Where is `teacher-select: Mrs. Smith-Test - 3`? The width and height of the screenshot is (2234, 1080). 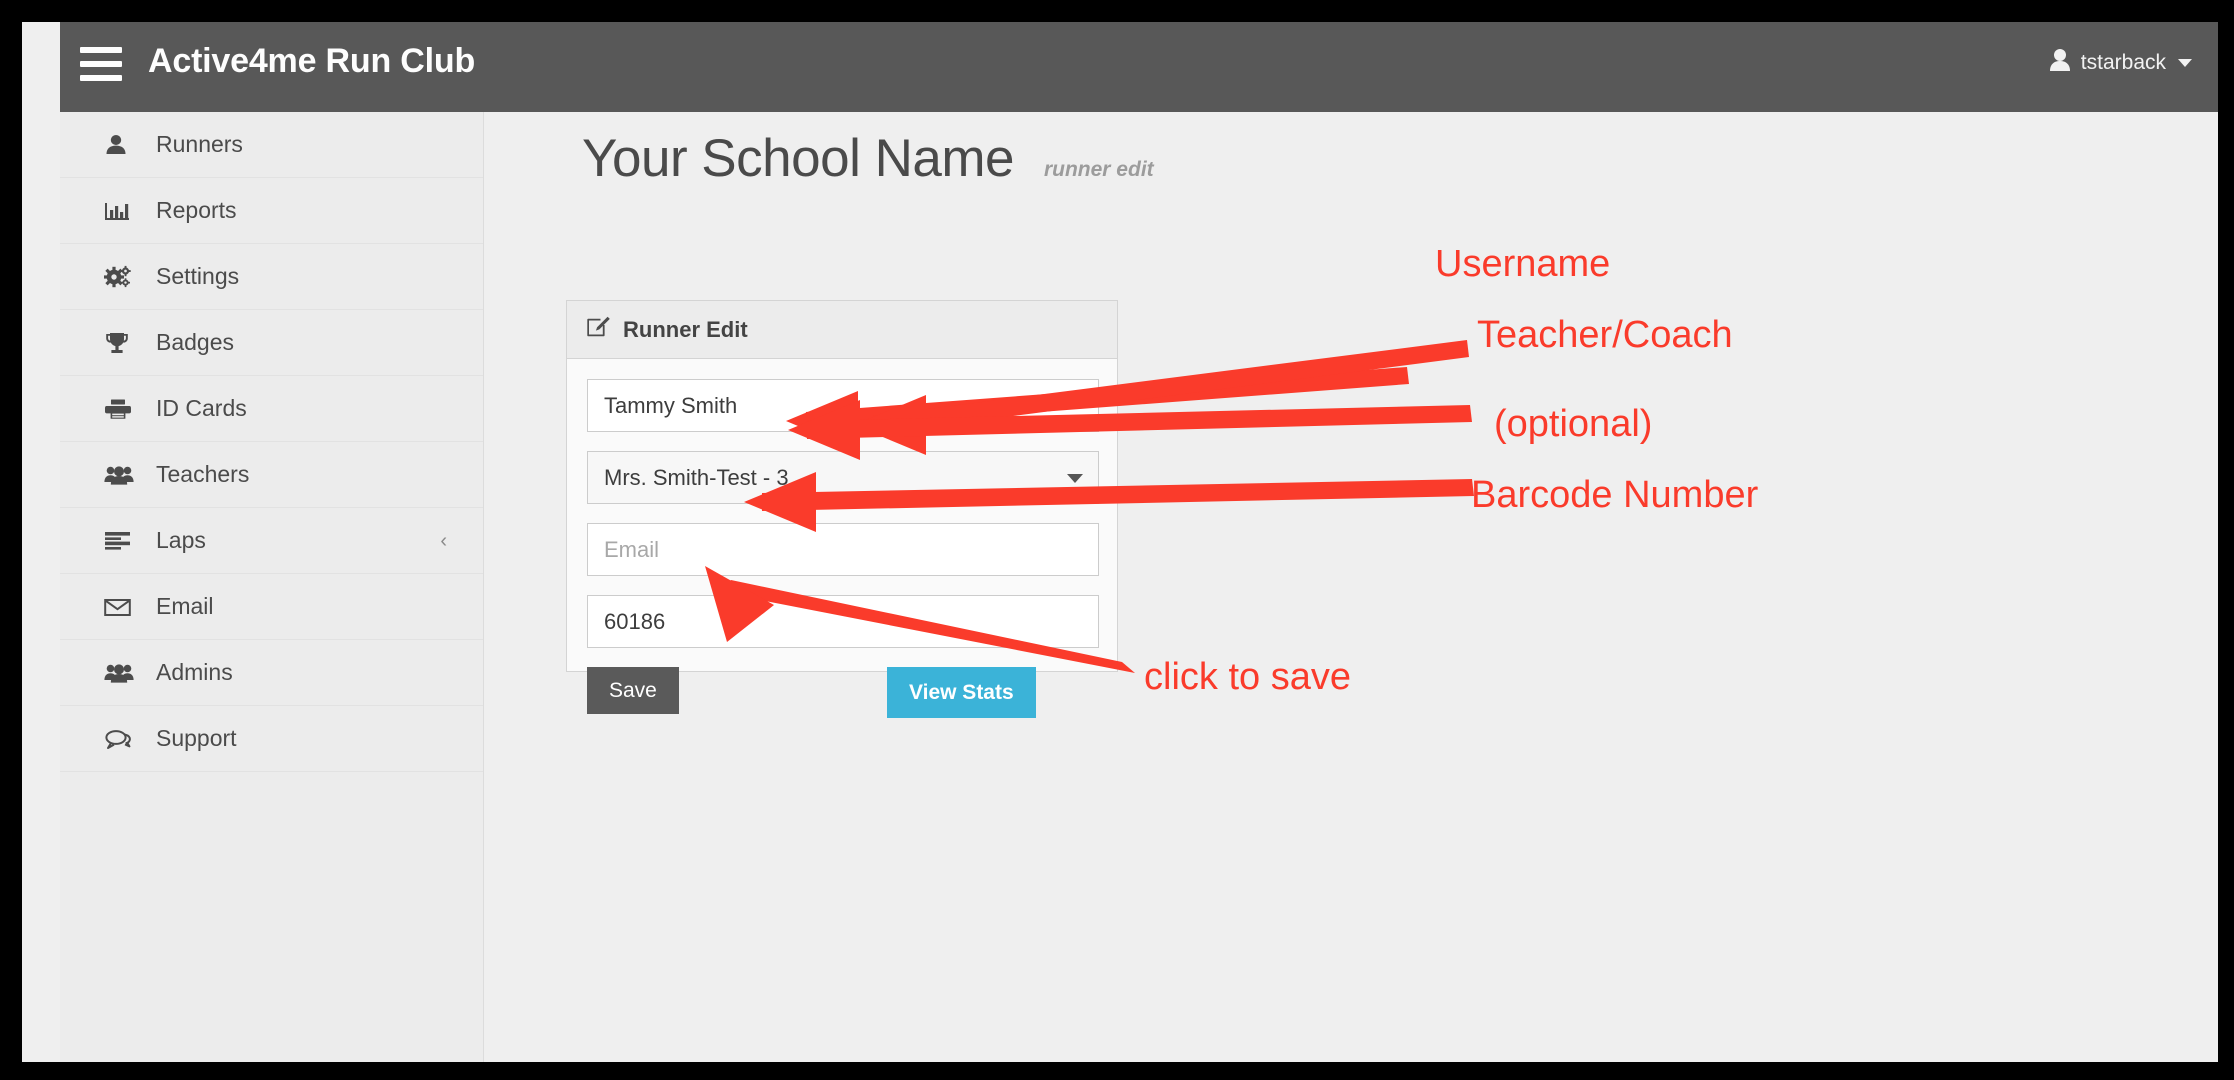 teacher-select: Mrs. Smith-Test - 3 is located at coordinates (843, 477).